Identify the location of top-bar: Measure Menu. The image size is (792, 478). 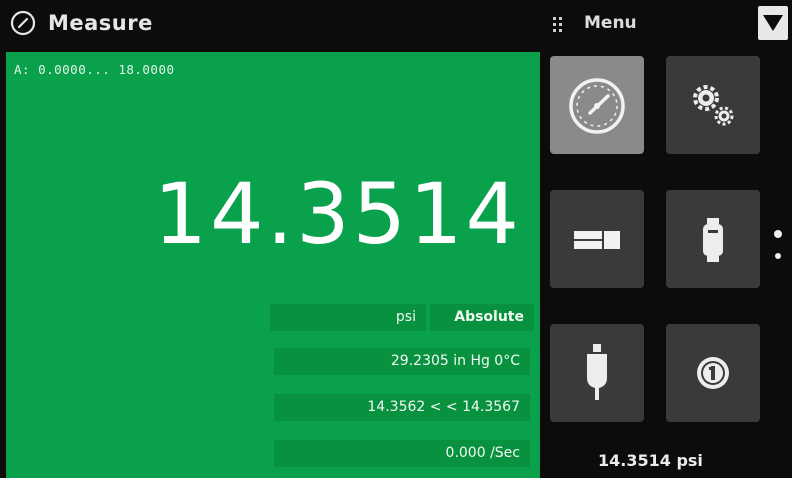
(396, 25).